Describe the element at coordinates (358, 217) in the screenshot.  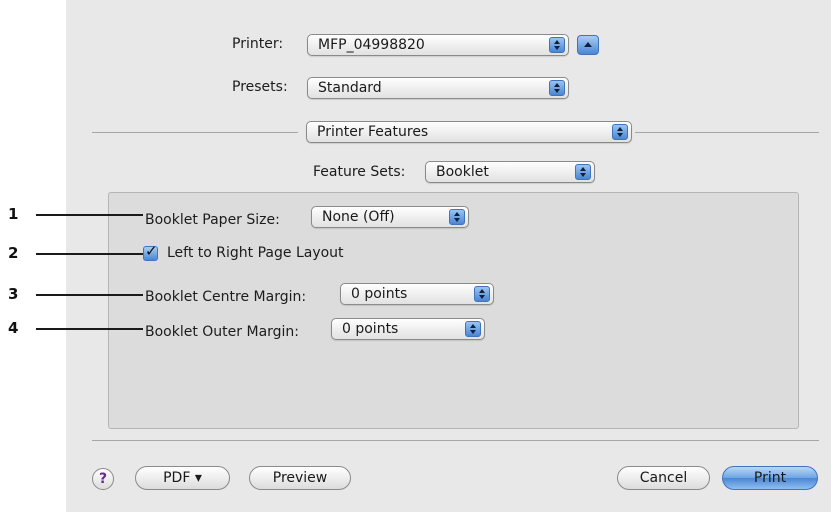
I see `booklet-paper-size-value: None (Off)` at that location.